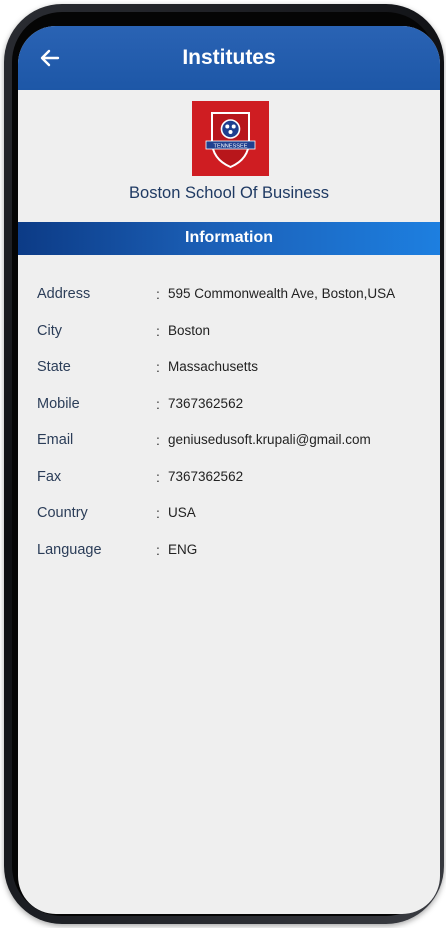 This screenshot has height=928, width=446. What do you see at coordinates (64, 294) in the screenshot?
I see `detail-key: Address` at bounding box center [64, 294].